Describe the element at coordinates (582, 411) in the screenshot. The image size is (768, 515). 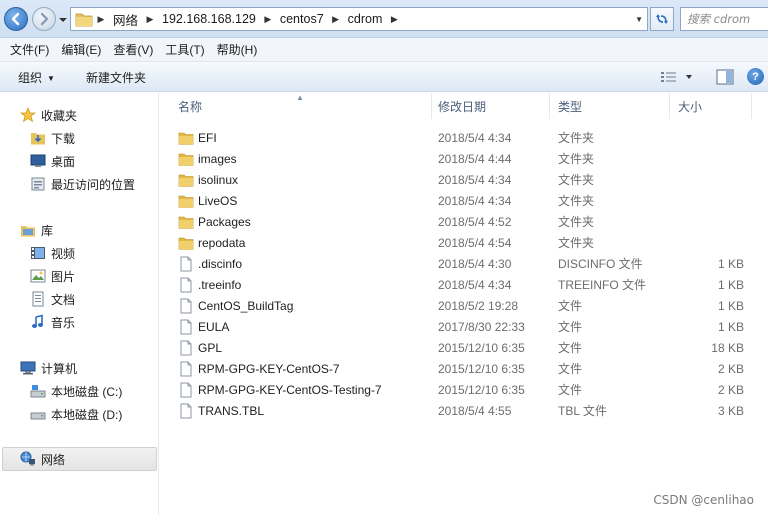
I see `file-type: TBL 文件` at that location.